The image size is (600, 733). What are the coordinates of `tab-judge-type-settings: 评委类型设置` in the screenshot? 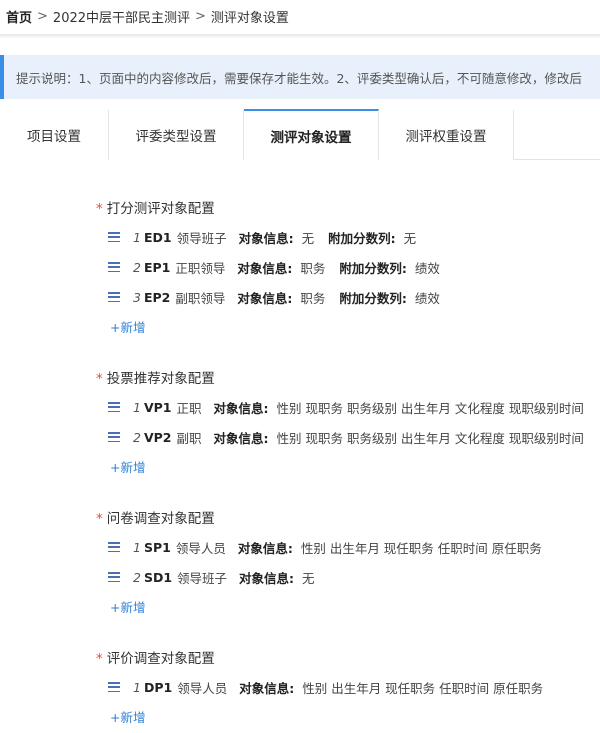 It's located at (176, 135).